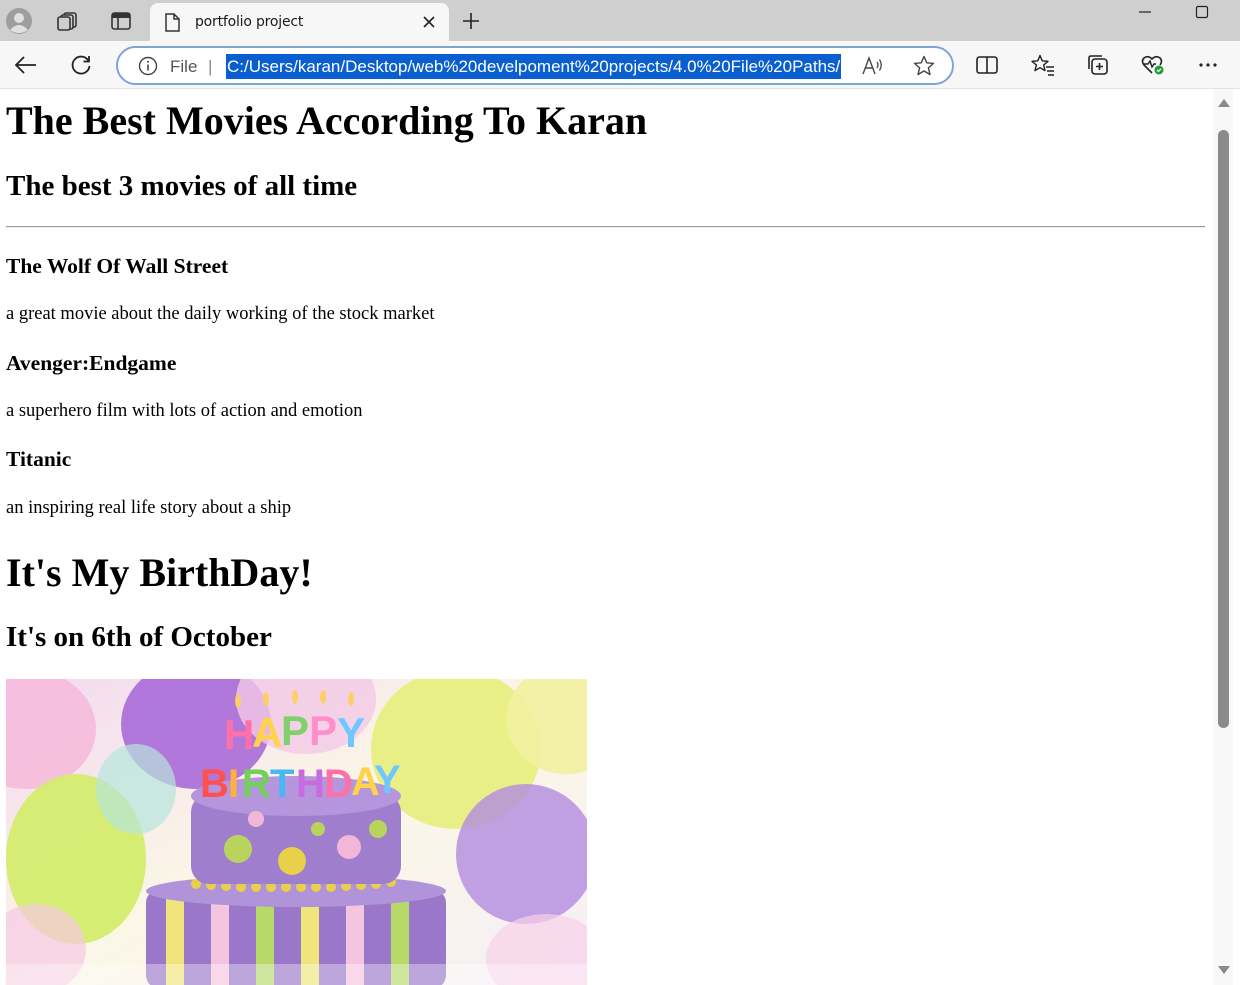 The image size is (1240, 985). I want to click on maximize-icon, so click(1202, 12).